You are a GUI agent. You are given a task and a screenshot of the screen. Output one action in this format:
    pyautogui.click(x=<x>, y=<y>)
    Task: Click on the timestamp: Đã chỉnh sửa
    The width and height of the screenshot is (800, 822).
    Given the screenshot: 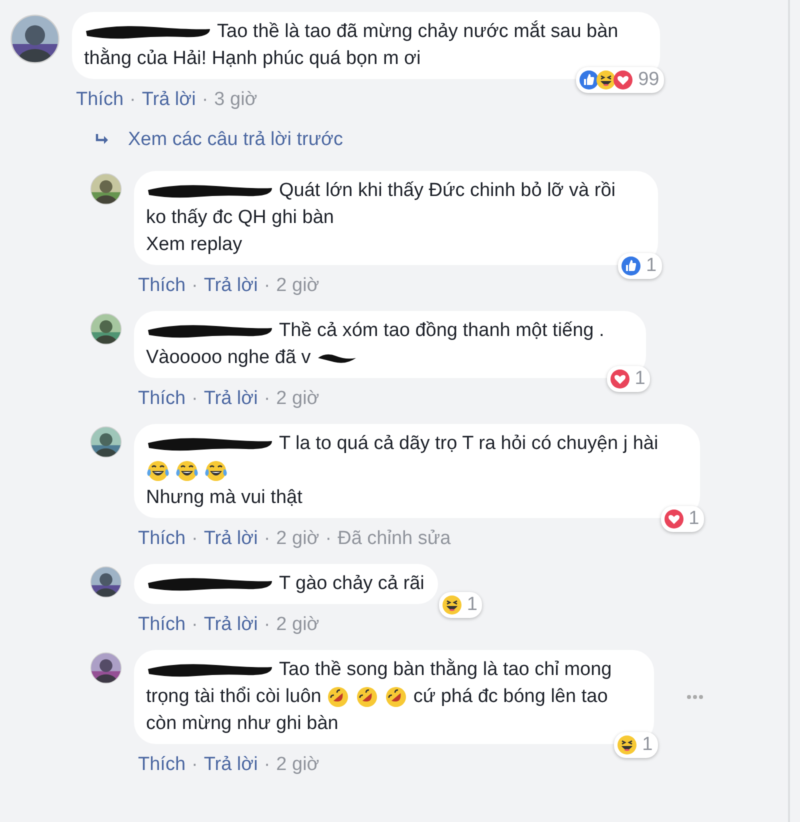 What is the action you would take?
    pyautogui.click(x=394, y=539)
    